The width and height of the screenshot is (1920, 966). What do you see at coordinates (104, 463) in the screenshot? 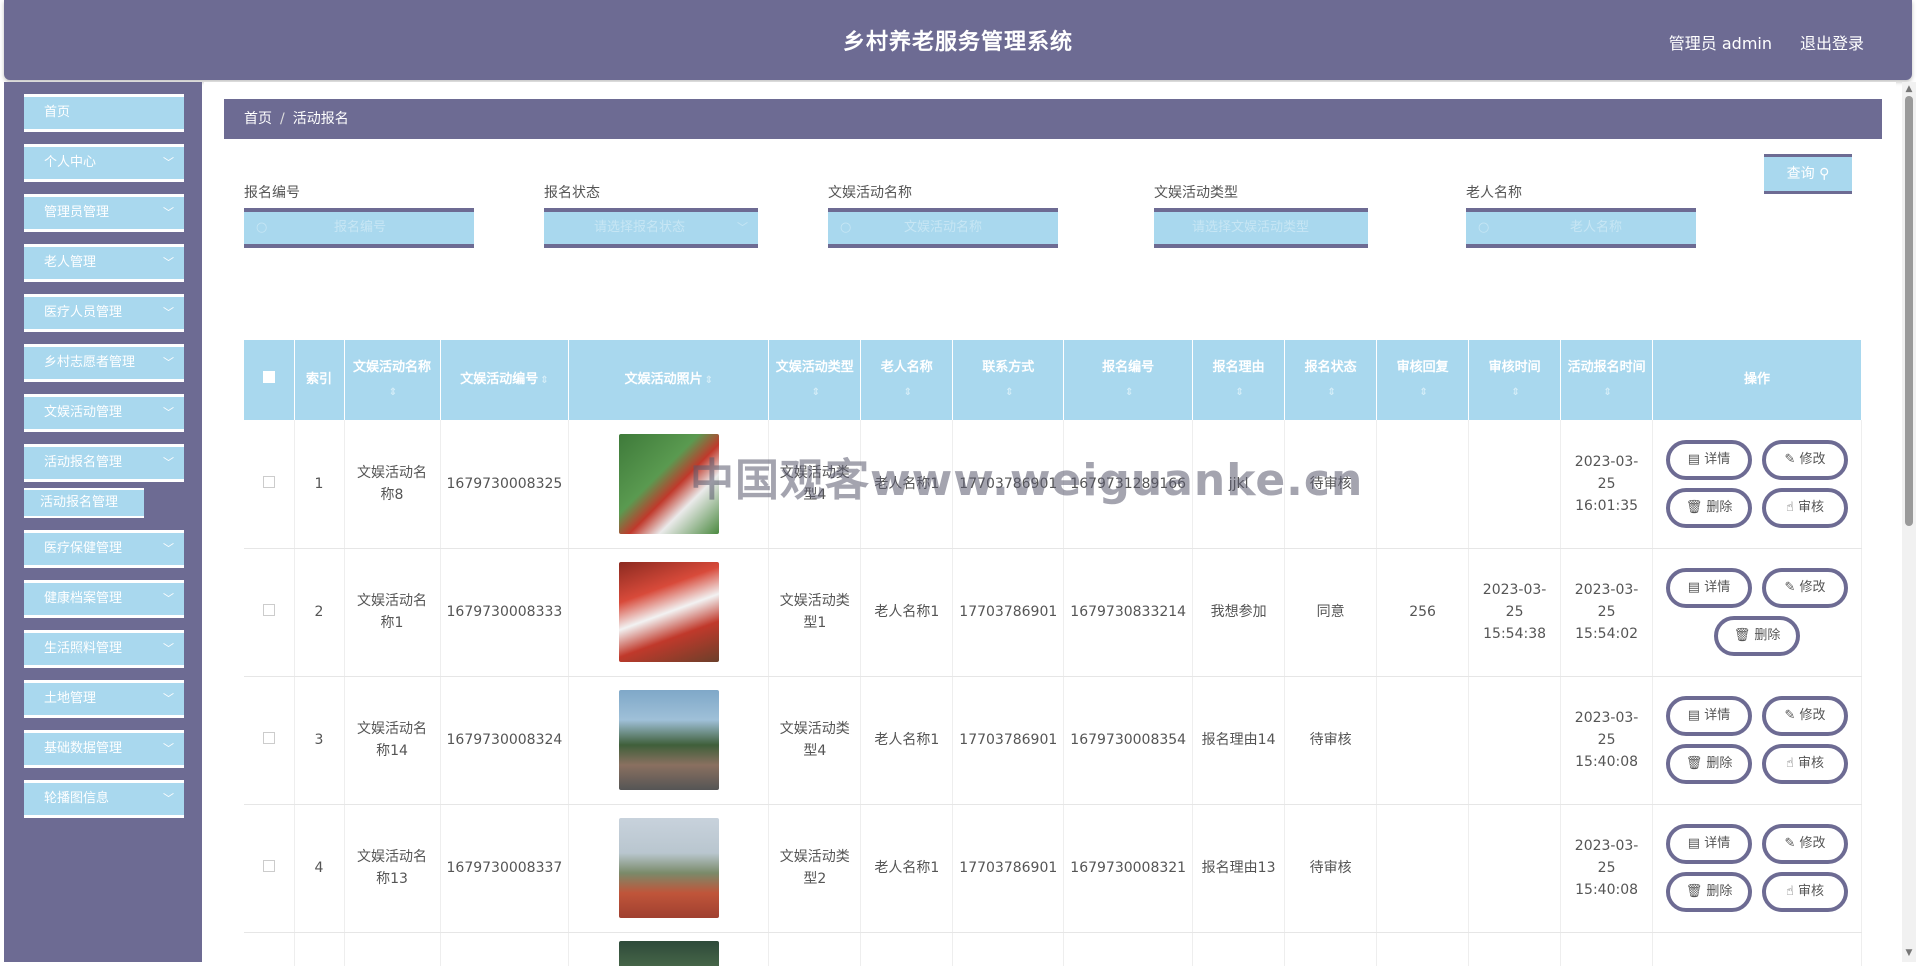
I see `sidebar-item-signup-management: 活动报名管理 ﹀` at bounding box center [104, 463].